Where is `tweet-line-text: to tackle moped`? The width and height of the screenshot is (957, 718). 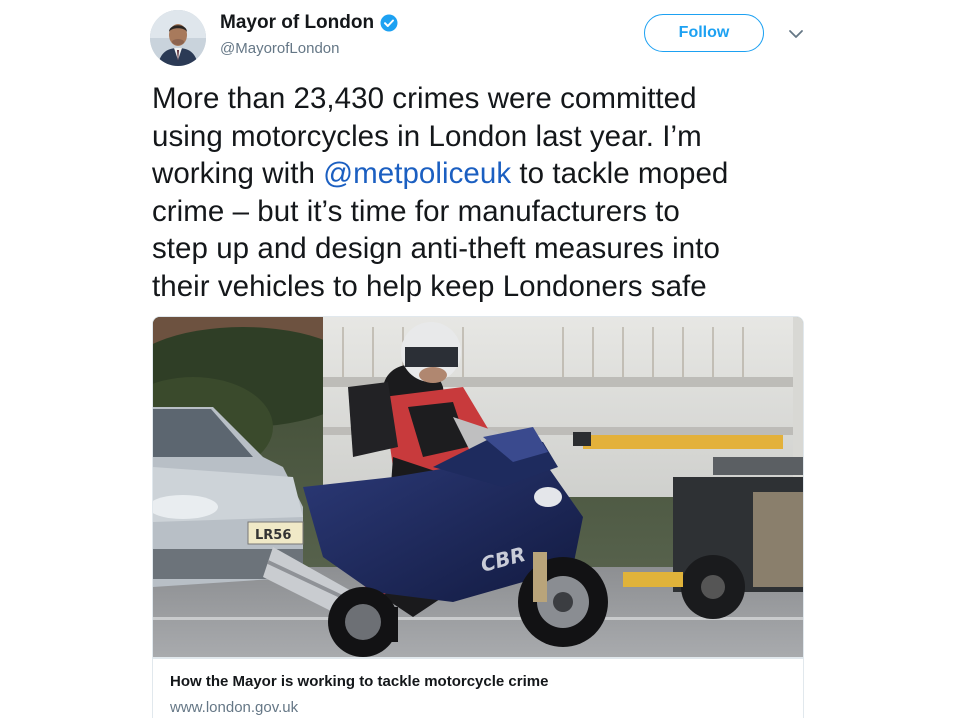 tweet-line-text: to tackle moped is located at coordinates (620, 173).